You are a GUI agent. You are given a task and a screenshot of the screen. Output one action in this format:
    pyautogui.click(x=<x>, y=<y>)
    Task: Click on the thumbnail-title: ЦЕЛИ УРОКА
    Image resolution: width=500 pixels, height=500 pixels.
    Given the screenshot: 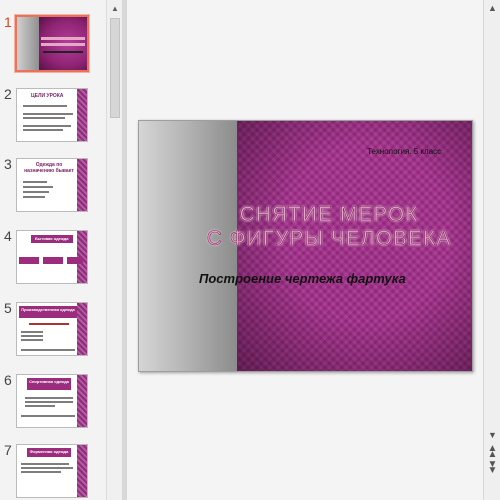 What is the action you would take?
    pyautogui.click(x=47, y=96)
    